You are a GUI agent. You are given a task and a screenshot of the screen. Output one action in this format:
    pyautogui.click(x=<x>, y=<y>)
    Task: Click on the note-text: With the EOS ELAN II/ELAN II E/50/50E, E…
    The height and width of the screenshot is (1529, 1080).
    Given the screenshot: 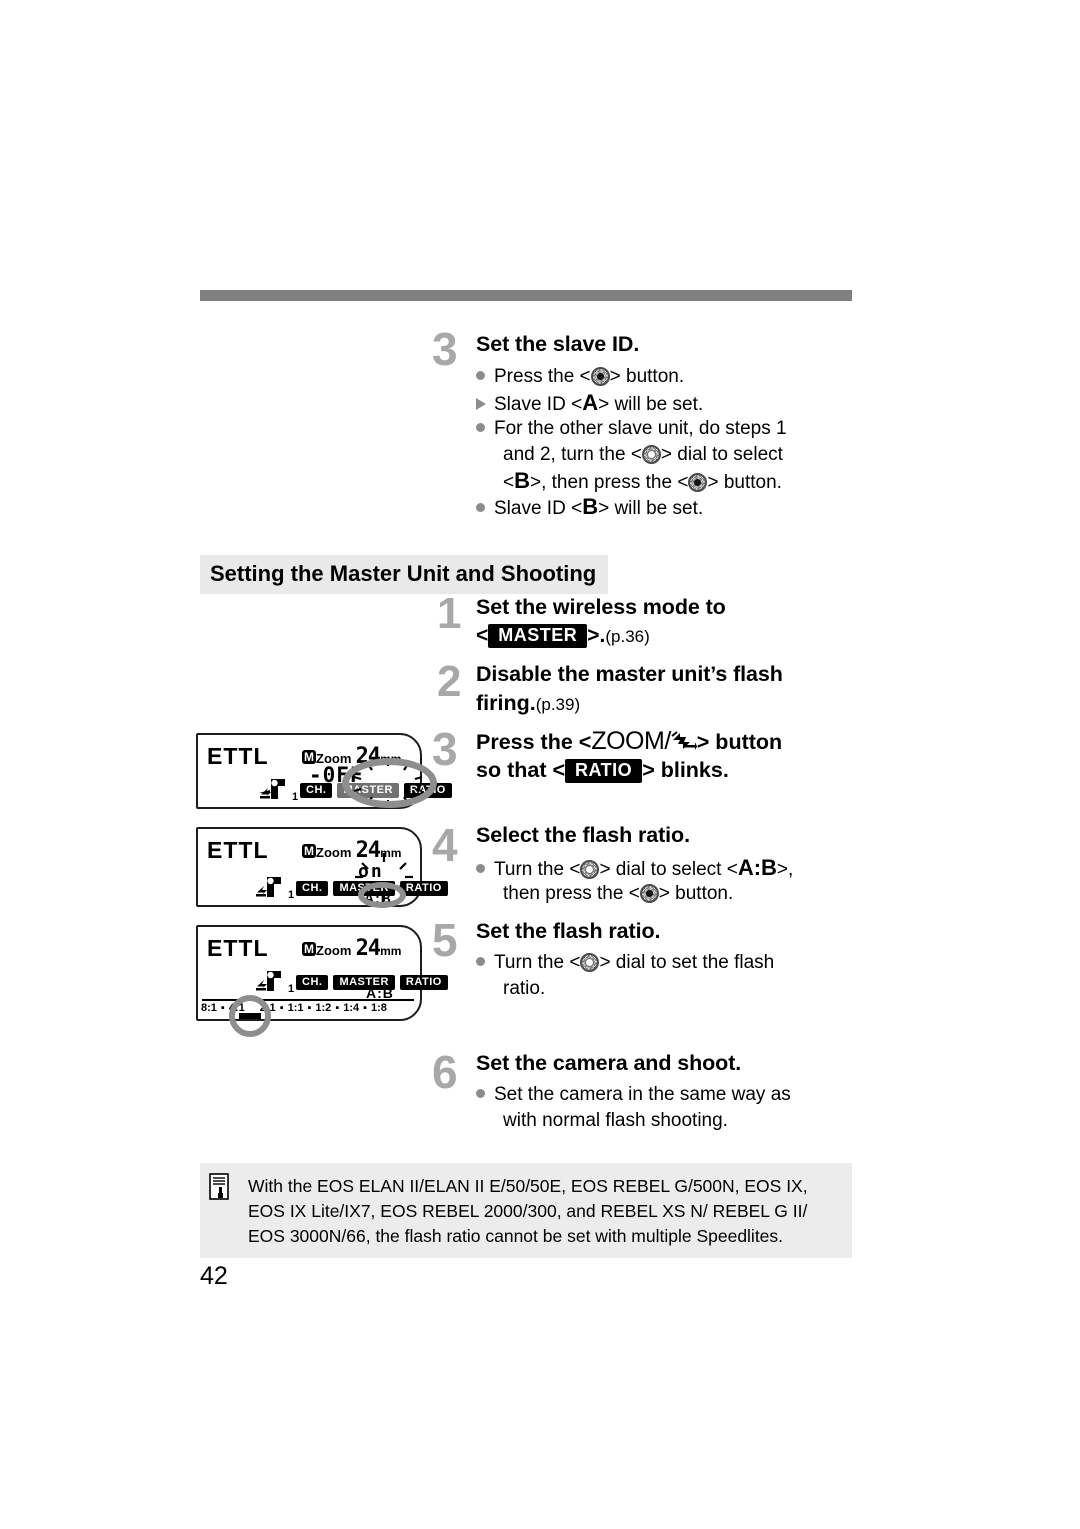 What is the action you would take?
    pyautogui.click(x=543, y=1211)
    